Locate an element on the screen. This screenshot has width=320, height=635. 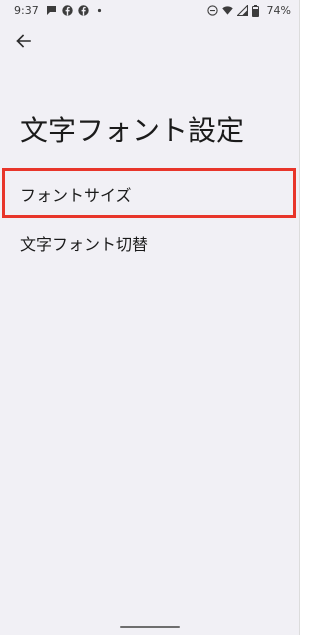
settings-item-font-switch: 文字フォント切替 is located at coordinates (149, 243).